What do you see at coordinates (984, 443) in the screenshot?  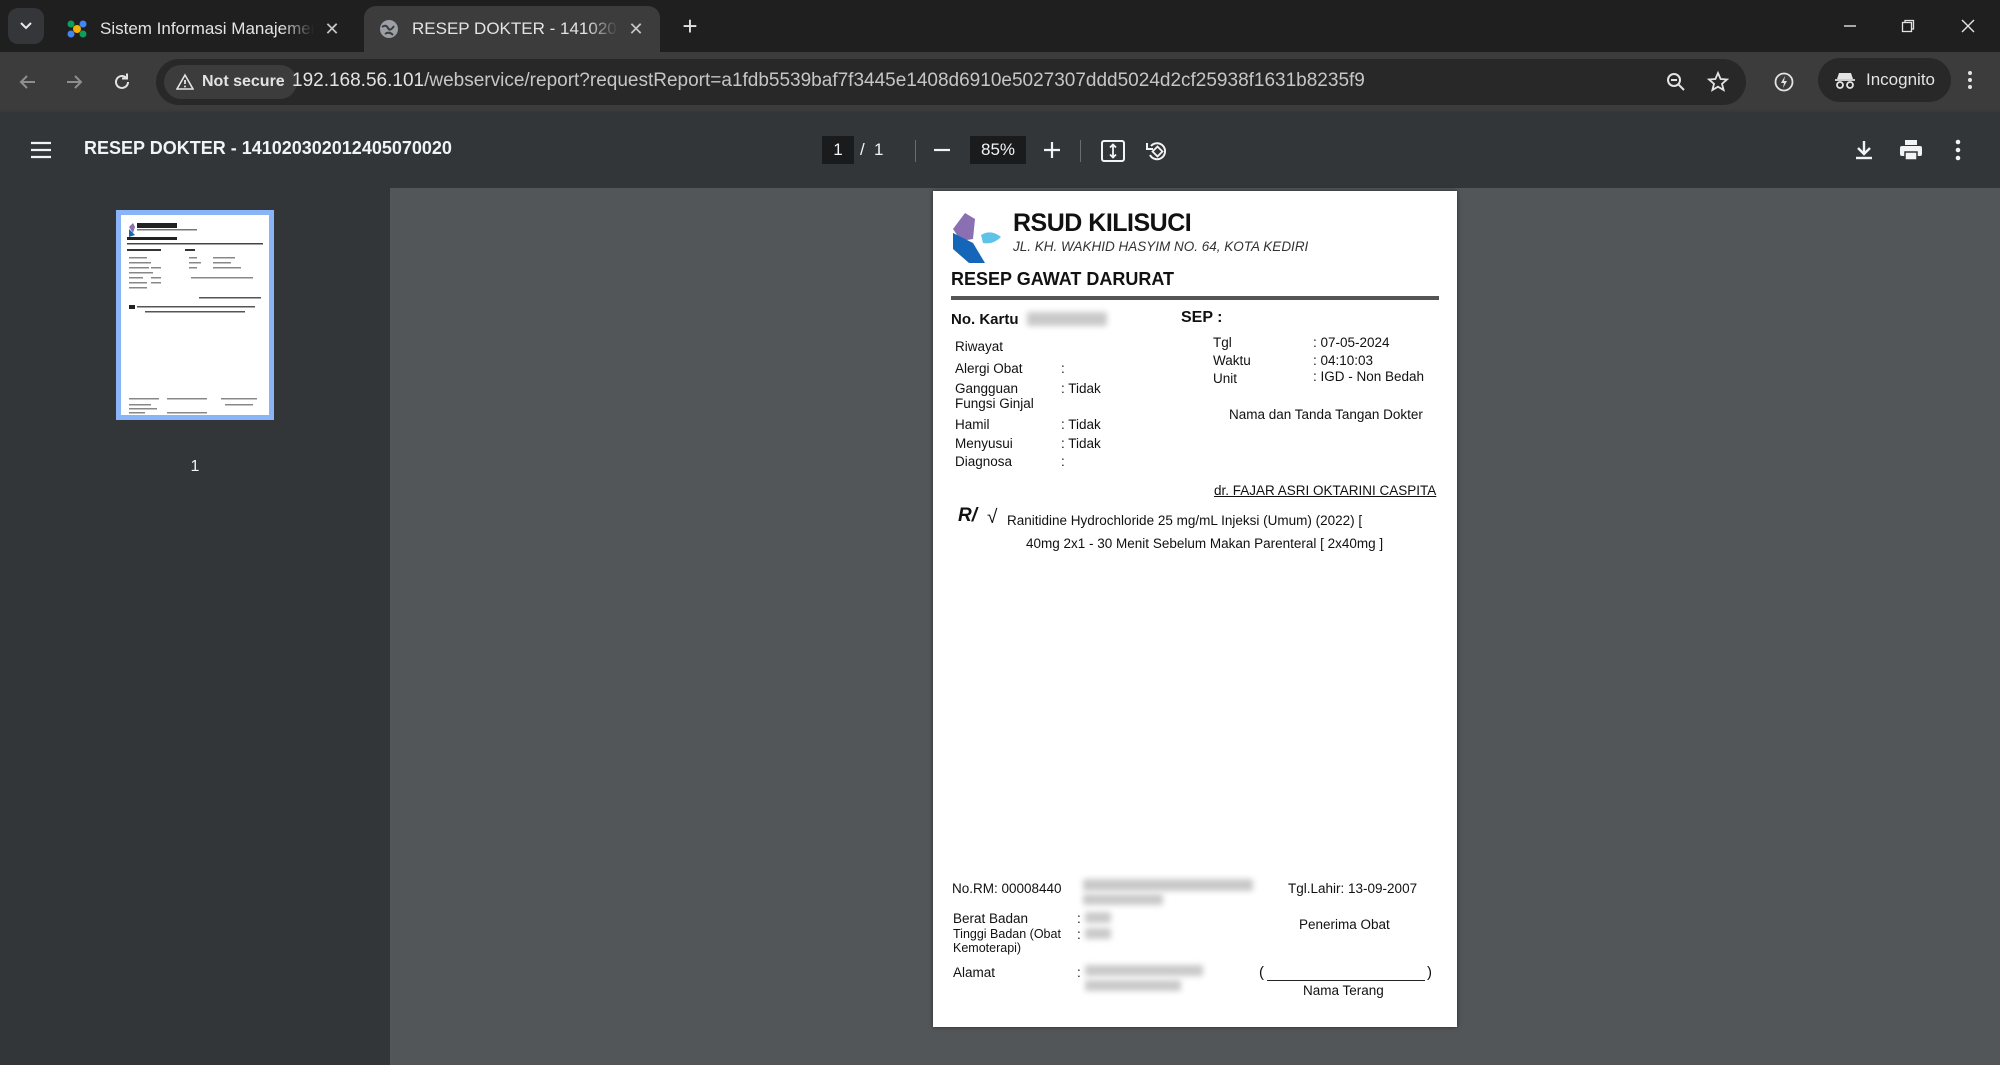 I see `field-label: Menyusui` at bounding box center [984, 443].